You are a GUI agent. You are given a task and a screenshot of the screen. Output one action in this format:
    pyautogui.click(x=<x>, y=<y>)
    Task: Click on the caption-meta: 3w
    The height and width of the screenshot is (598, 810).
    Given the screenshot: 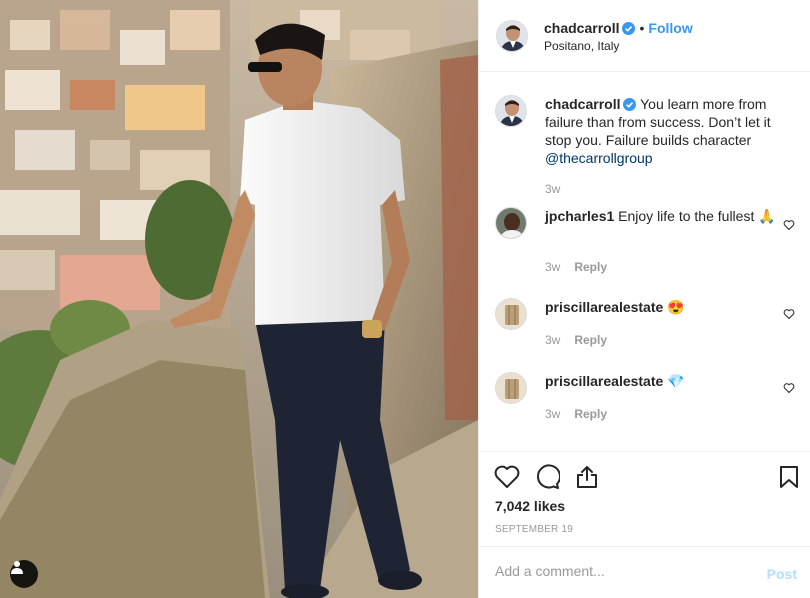 What is the action you would take?
    pyautogui.click(x=552, y=189)
    